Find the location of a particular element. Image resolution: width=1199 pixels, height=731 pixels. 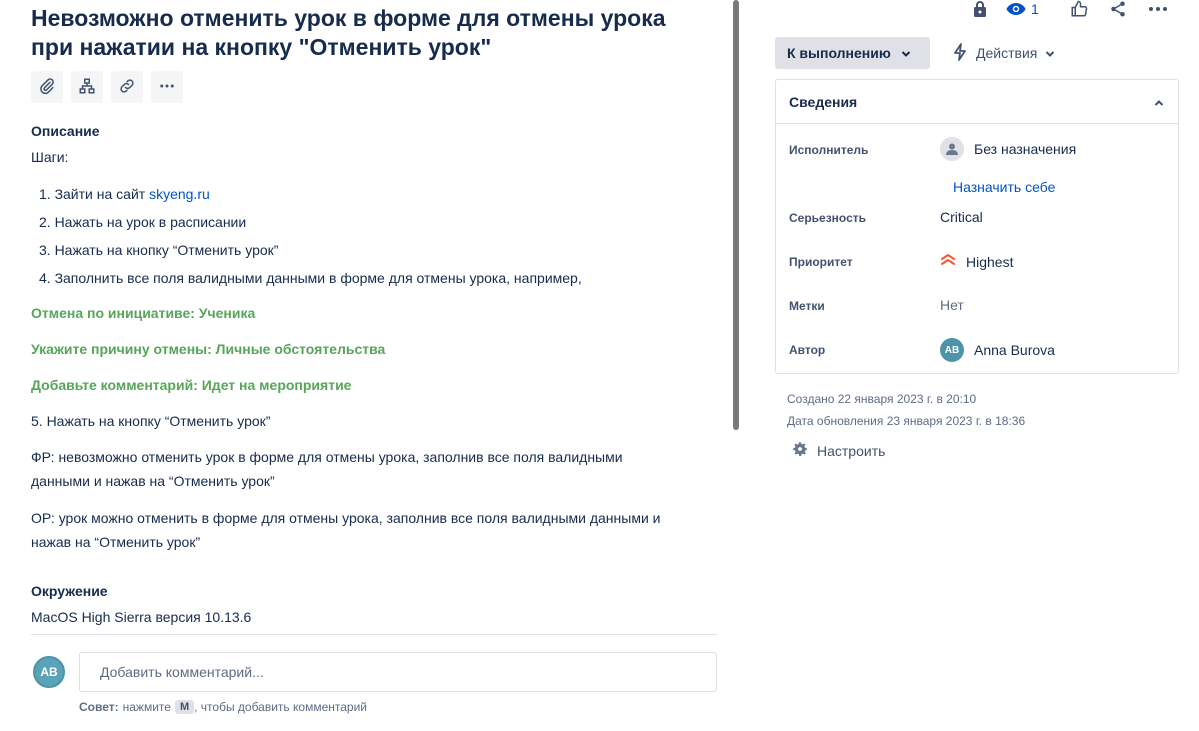

avatar-initials: AB is located at coordinates (49, 672).